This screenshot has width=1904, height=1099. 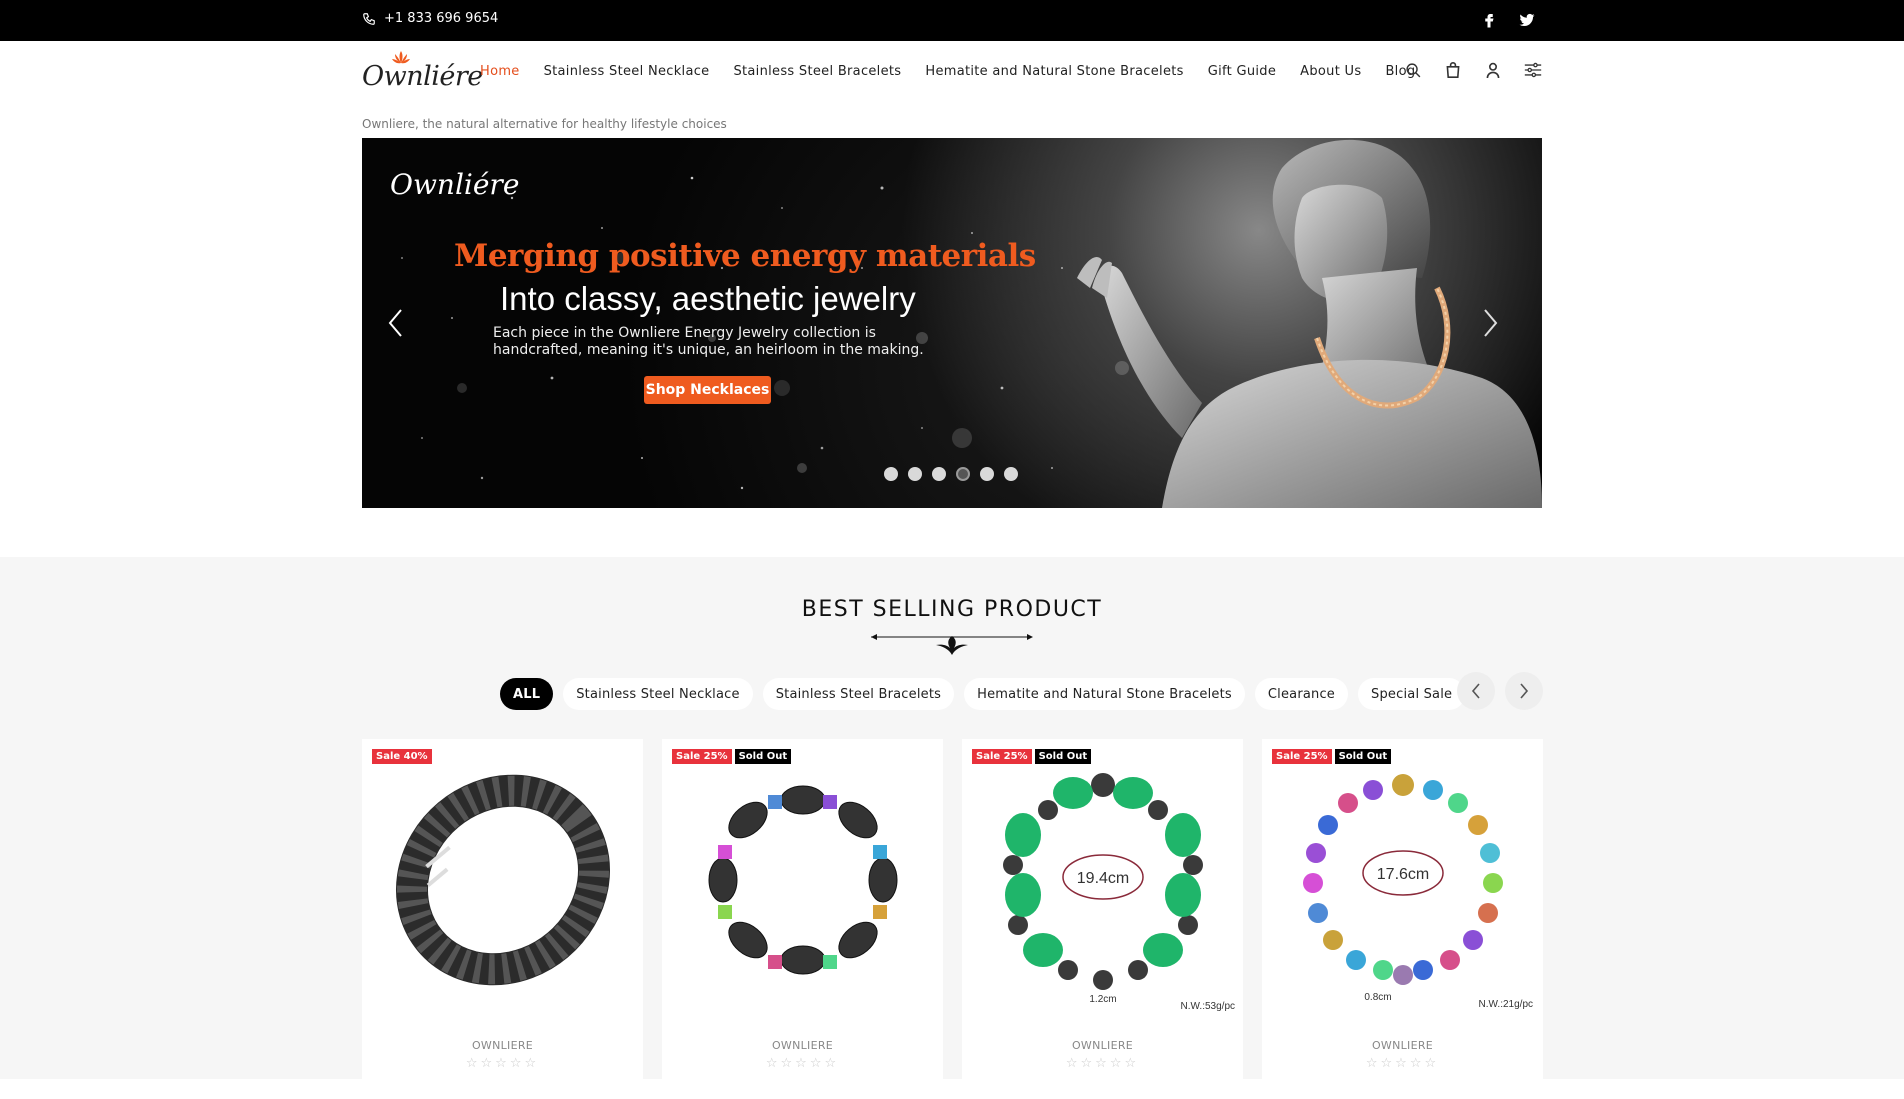 I want to click on filter-clearance: Clearance, so click(x=1301, y=694).